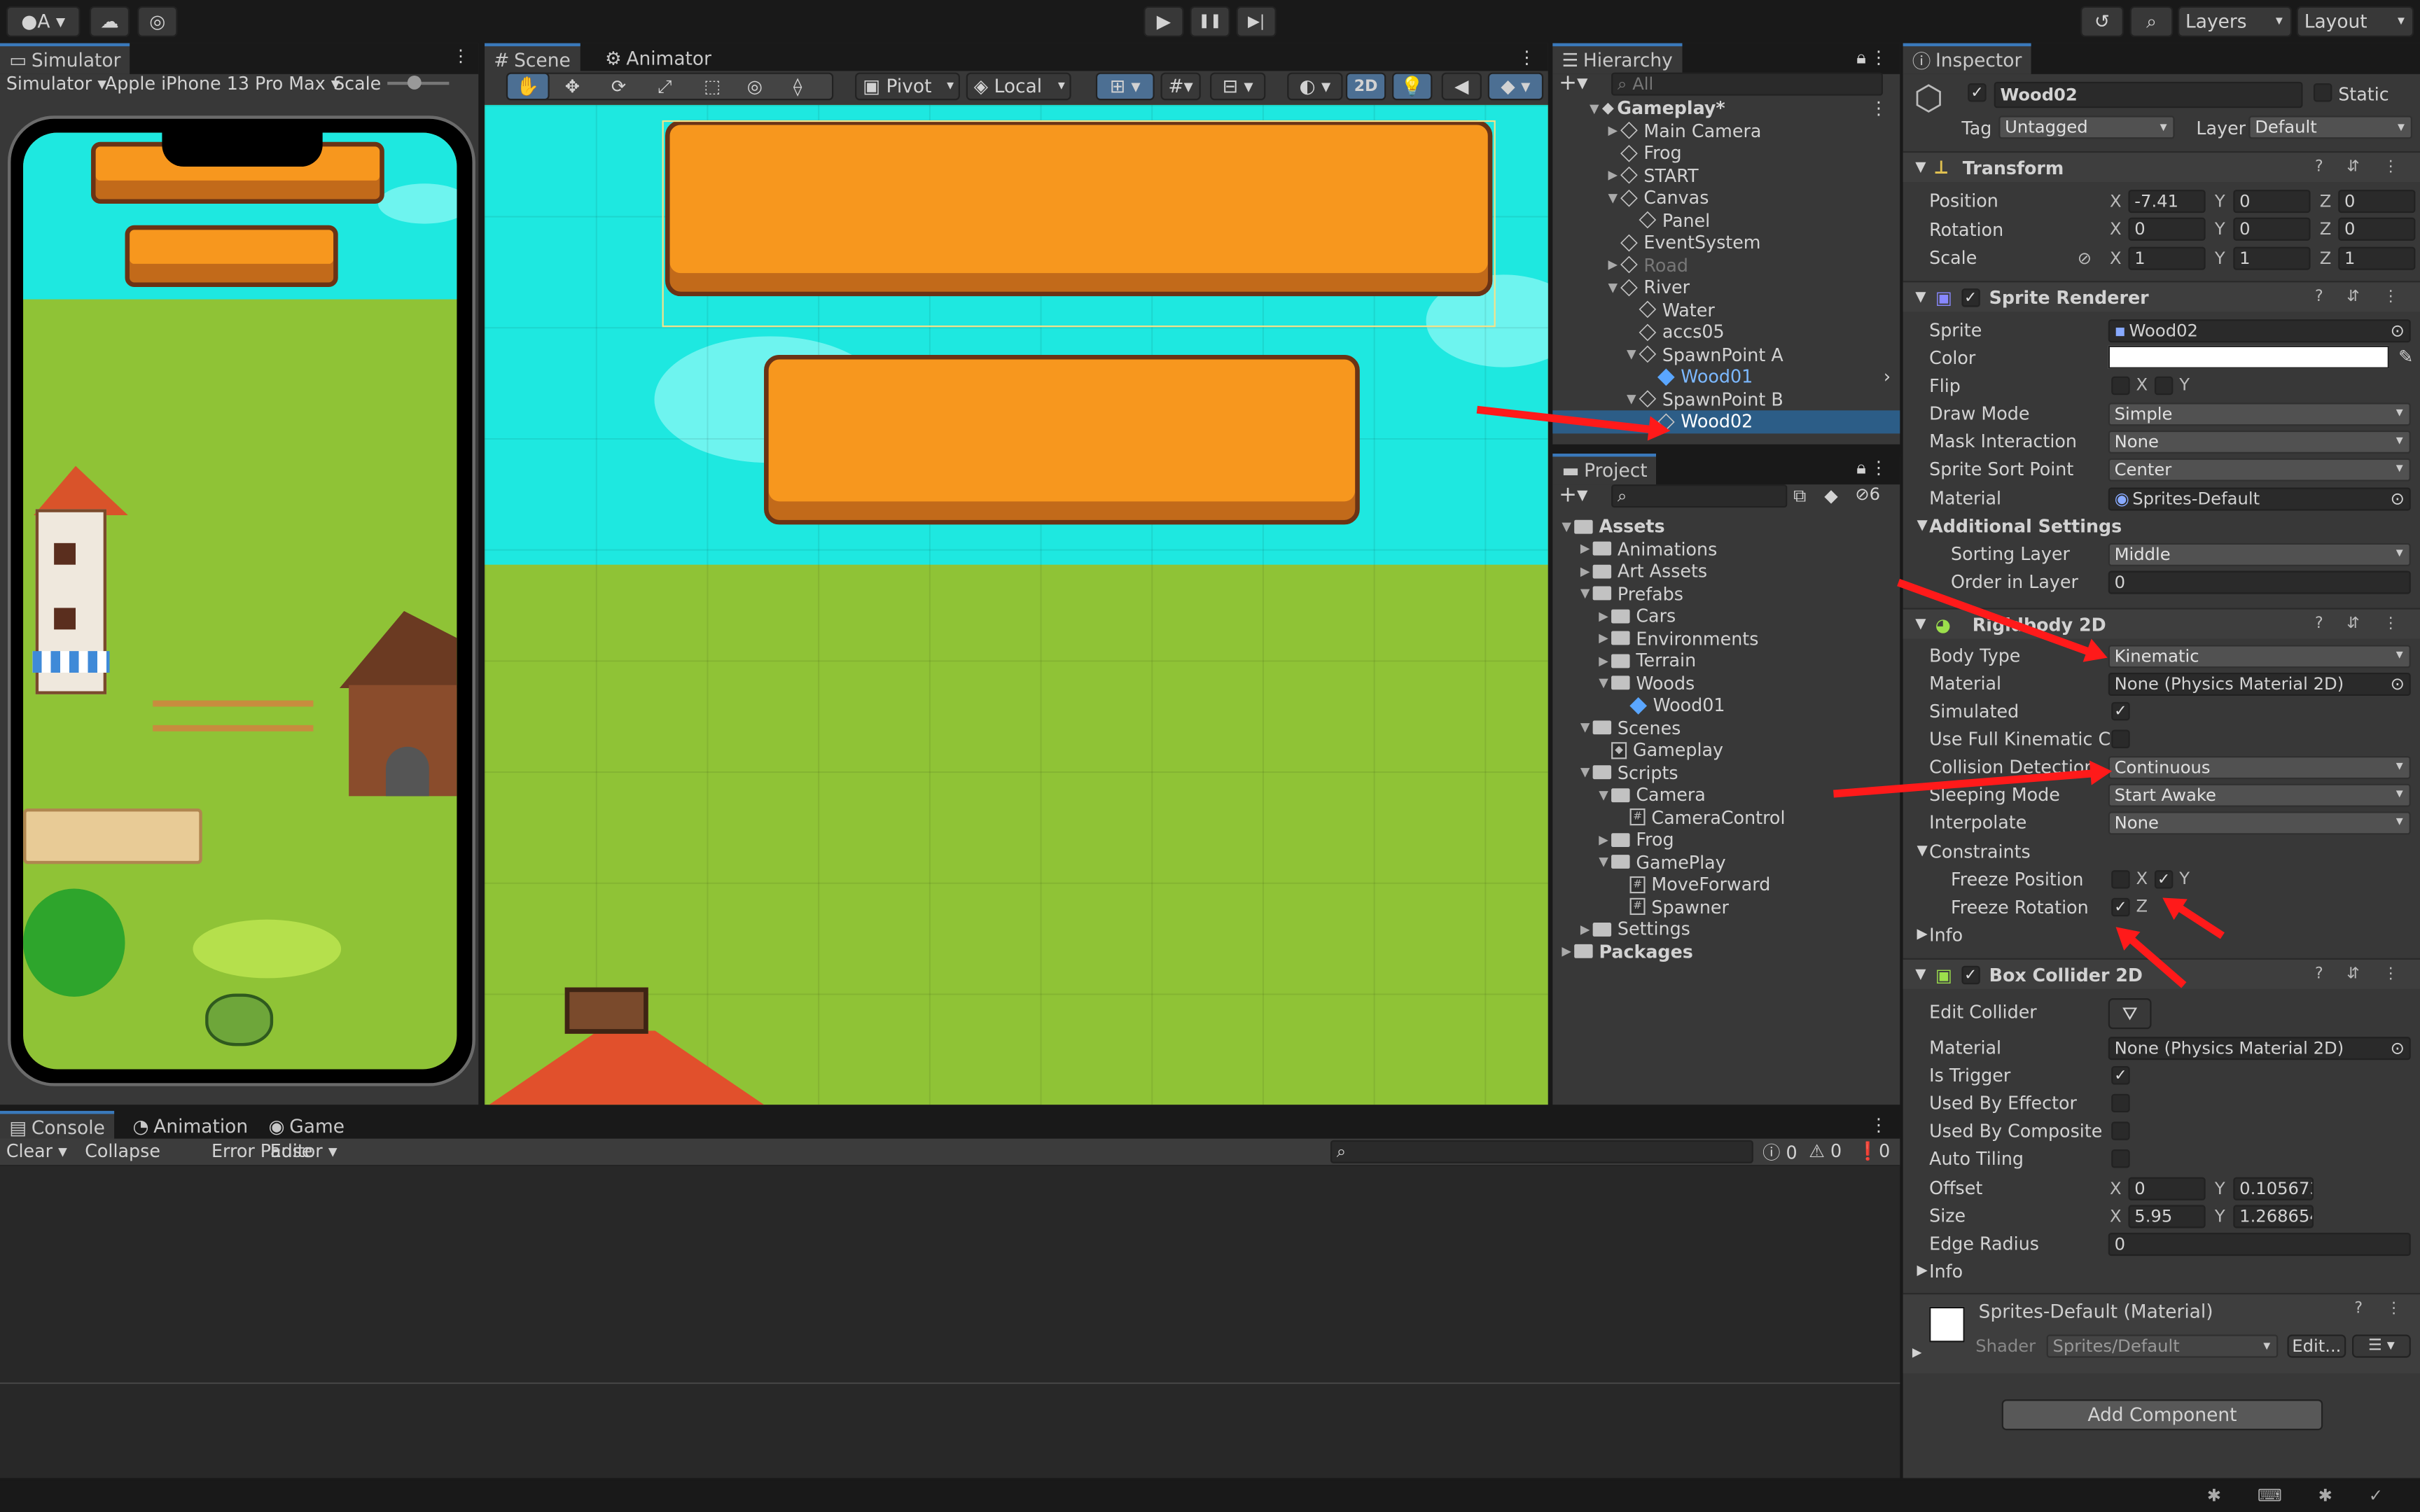  Describe the element at coordinates (190, 1126) in the screenshot. I see `tab-animation: ◔ Animation` at that location.